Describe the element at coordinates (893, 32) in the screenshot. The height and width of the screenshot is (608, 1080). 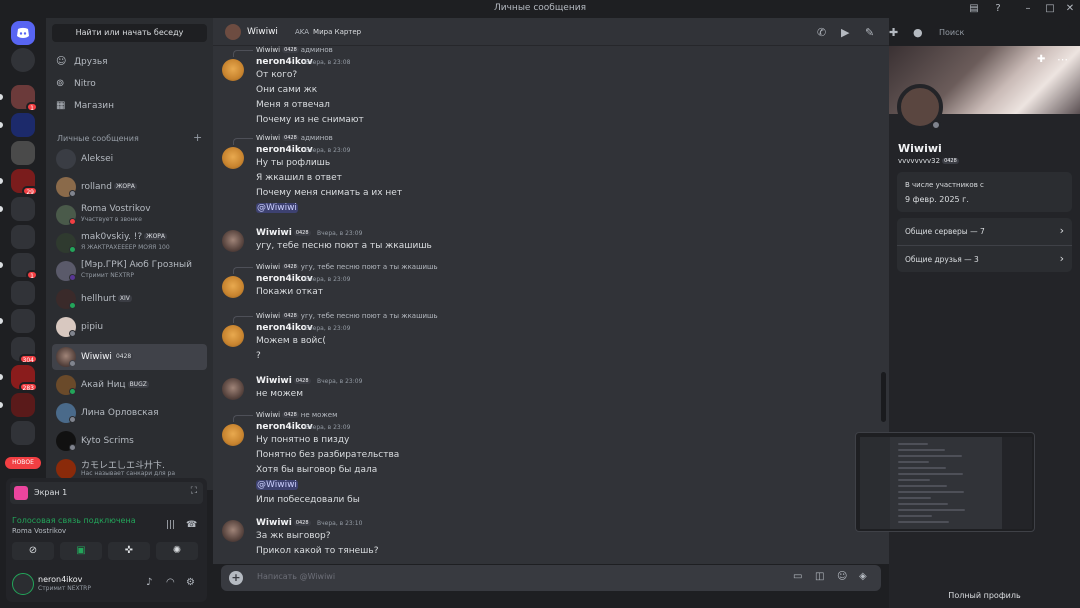
I see `add-friends-icon: ✚` at that location.